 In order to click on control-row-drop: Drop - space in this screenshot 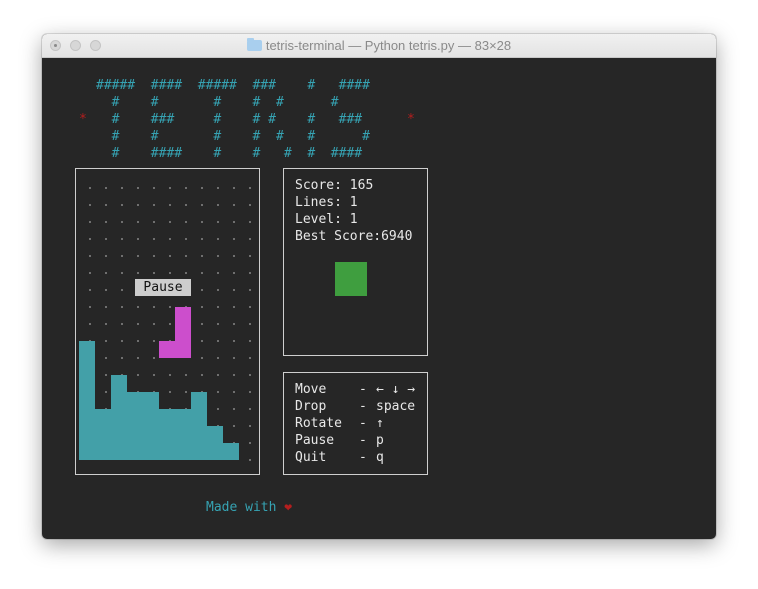, I will do `click(355, 406)`.